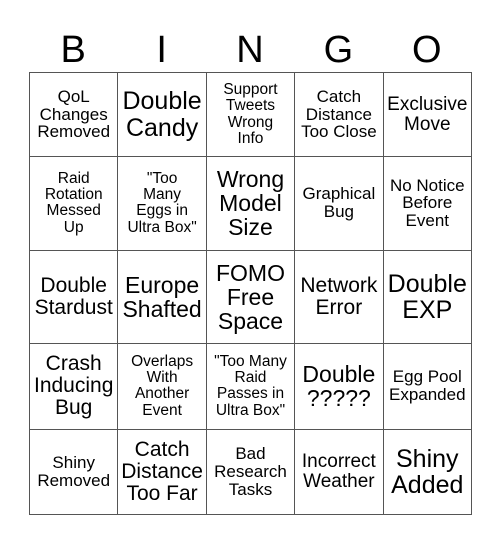  I want to click on bingo-cell: "Too Many Eggs in Ultra Box", so click(162, 203).